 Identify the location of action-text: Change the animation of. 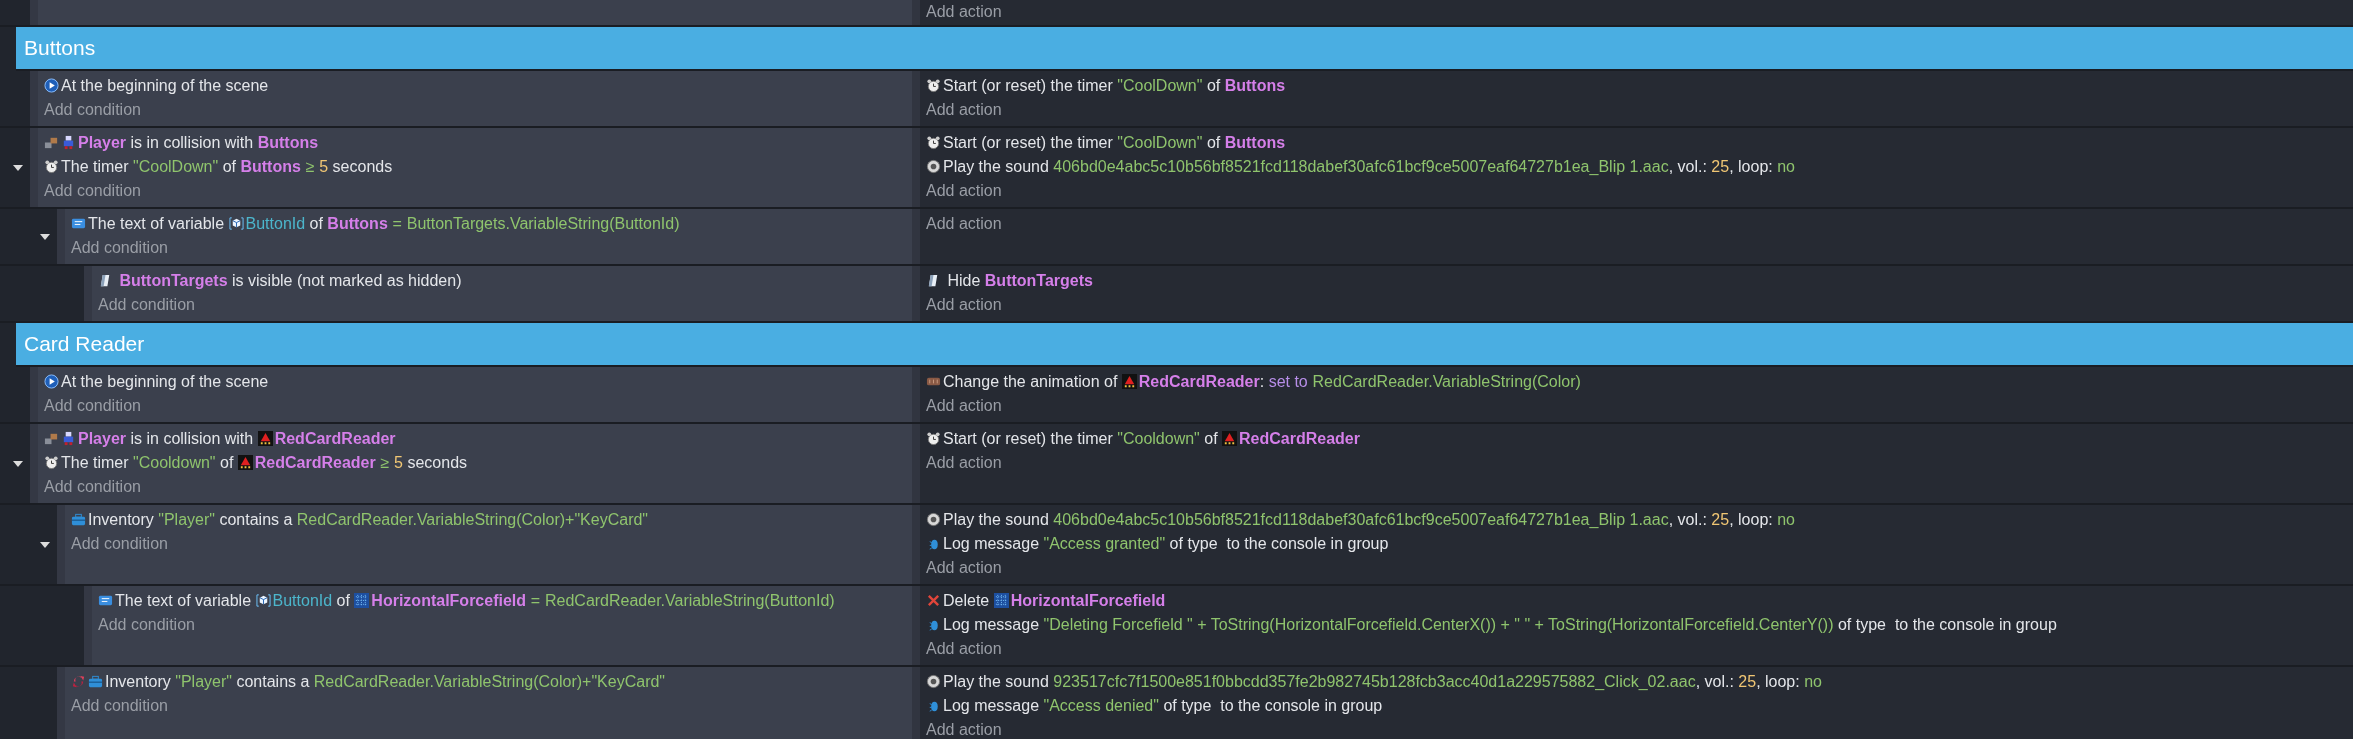
(1031, 381).